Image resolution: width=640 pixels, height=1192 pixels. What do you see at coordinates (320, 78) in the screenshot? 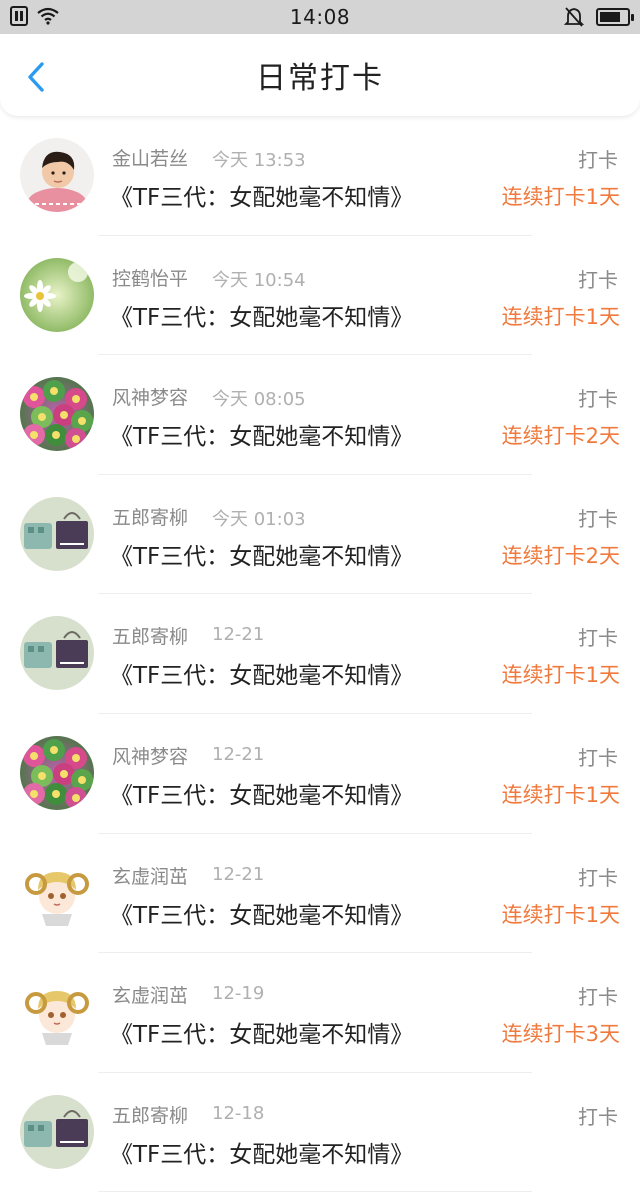
I see `page-title: 日常打卡` at bounding box center [320, 78].